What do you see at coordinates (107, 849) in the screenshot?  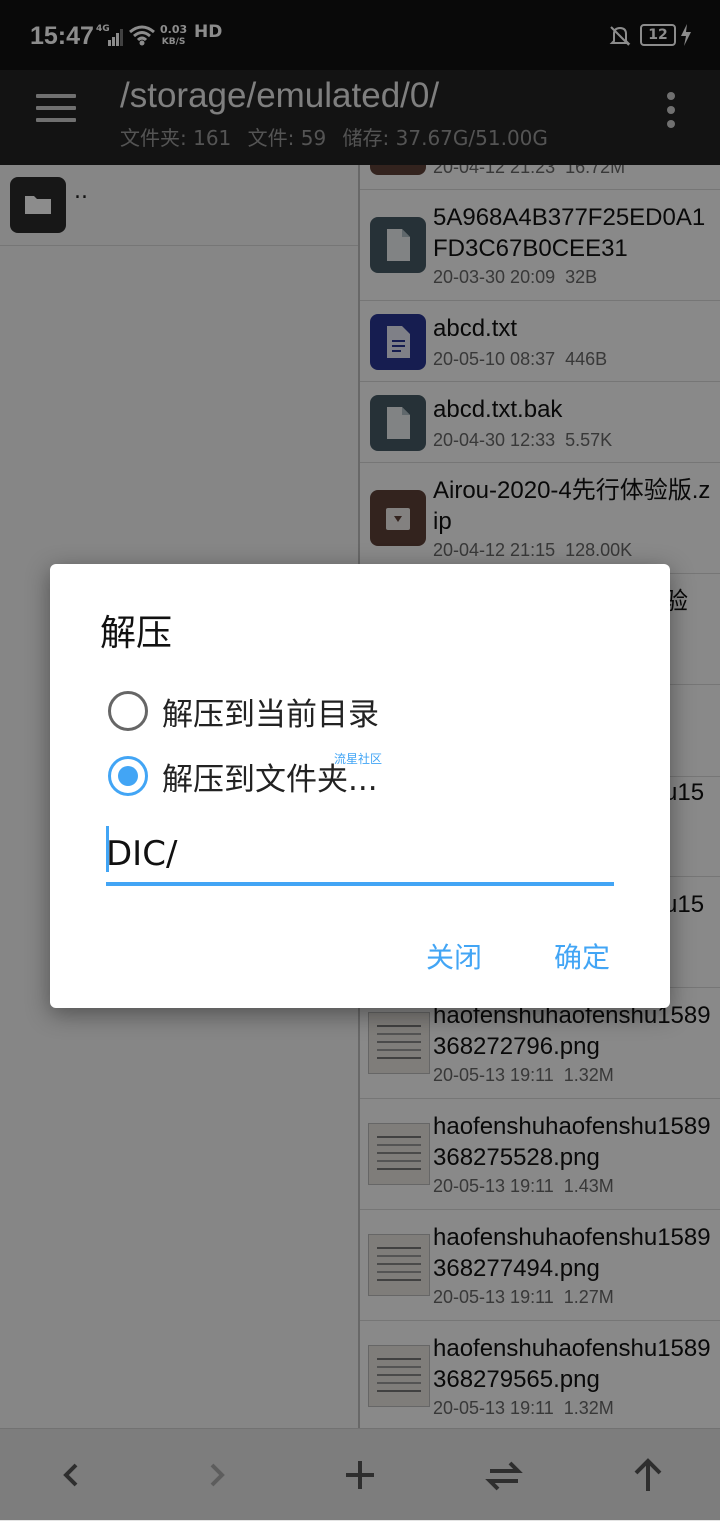 I see `text-cursor` at bounding box center [107, 849].